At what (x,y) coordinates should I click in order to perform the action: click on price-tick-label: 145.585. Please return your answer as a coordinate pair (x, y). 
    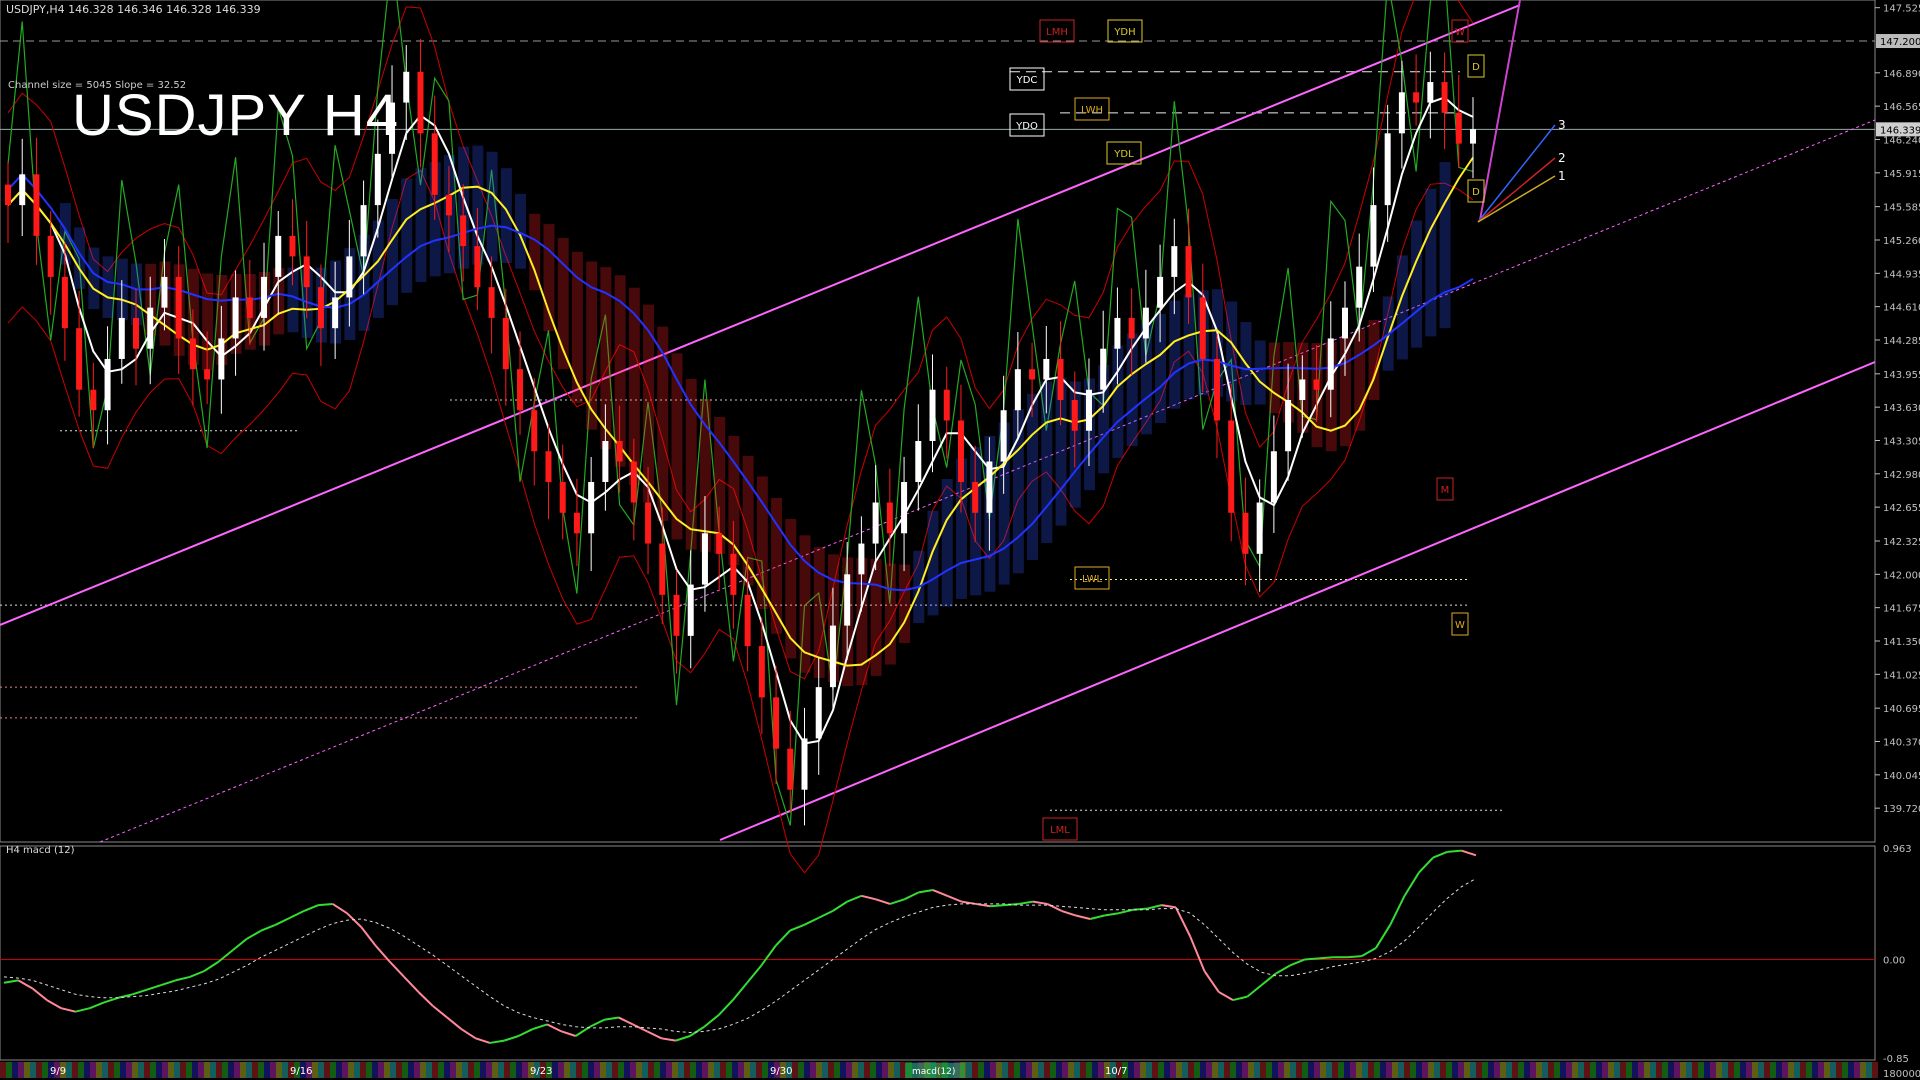
    Looking at the image, I should click on (1901, 208).